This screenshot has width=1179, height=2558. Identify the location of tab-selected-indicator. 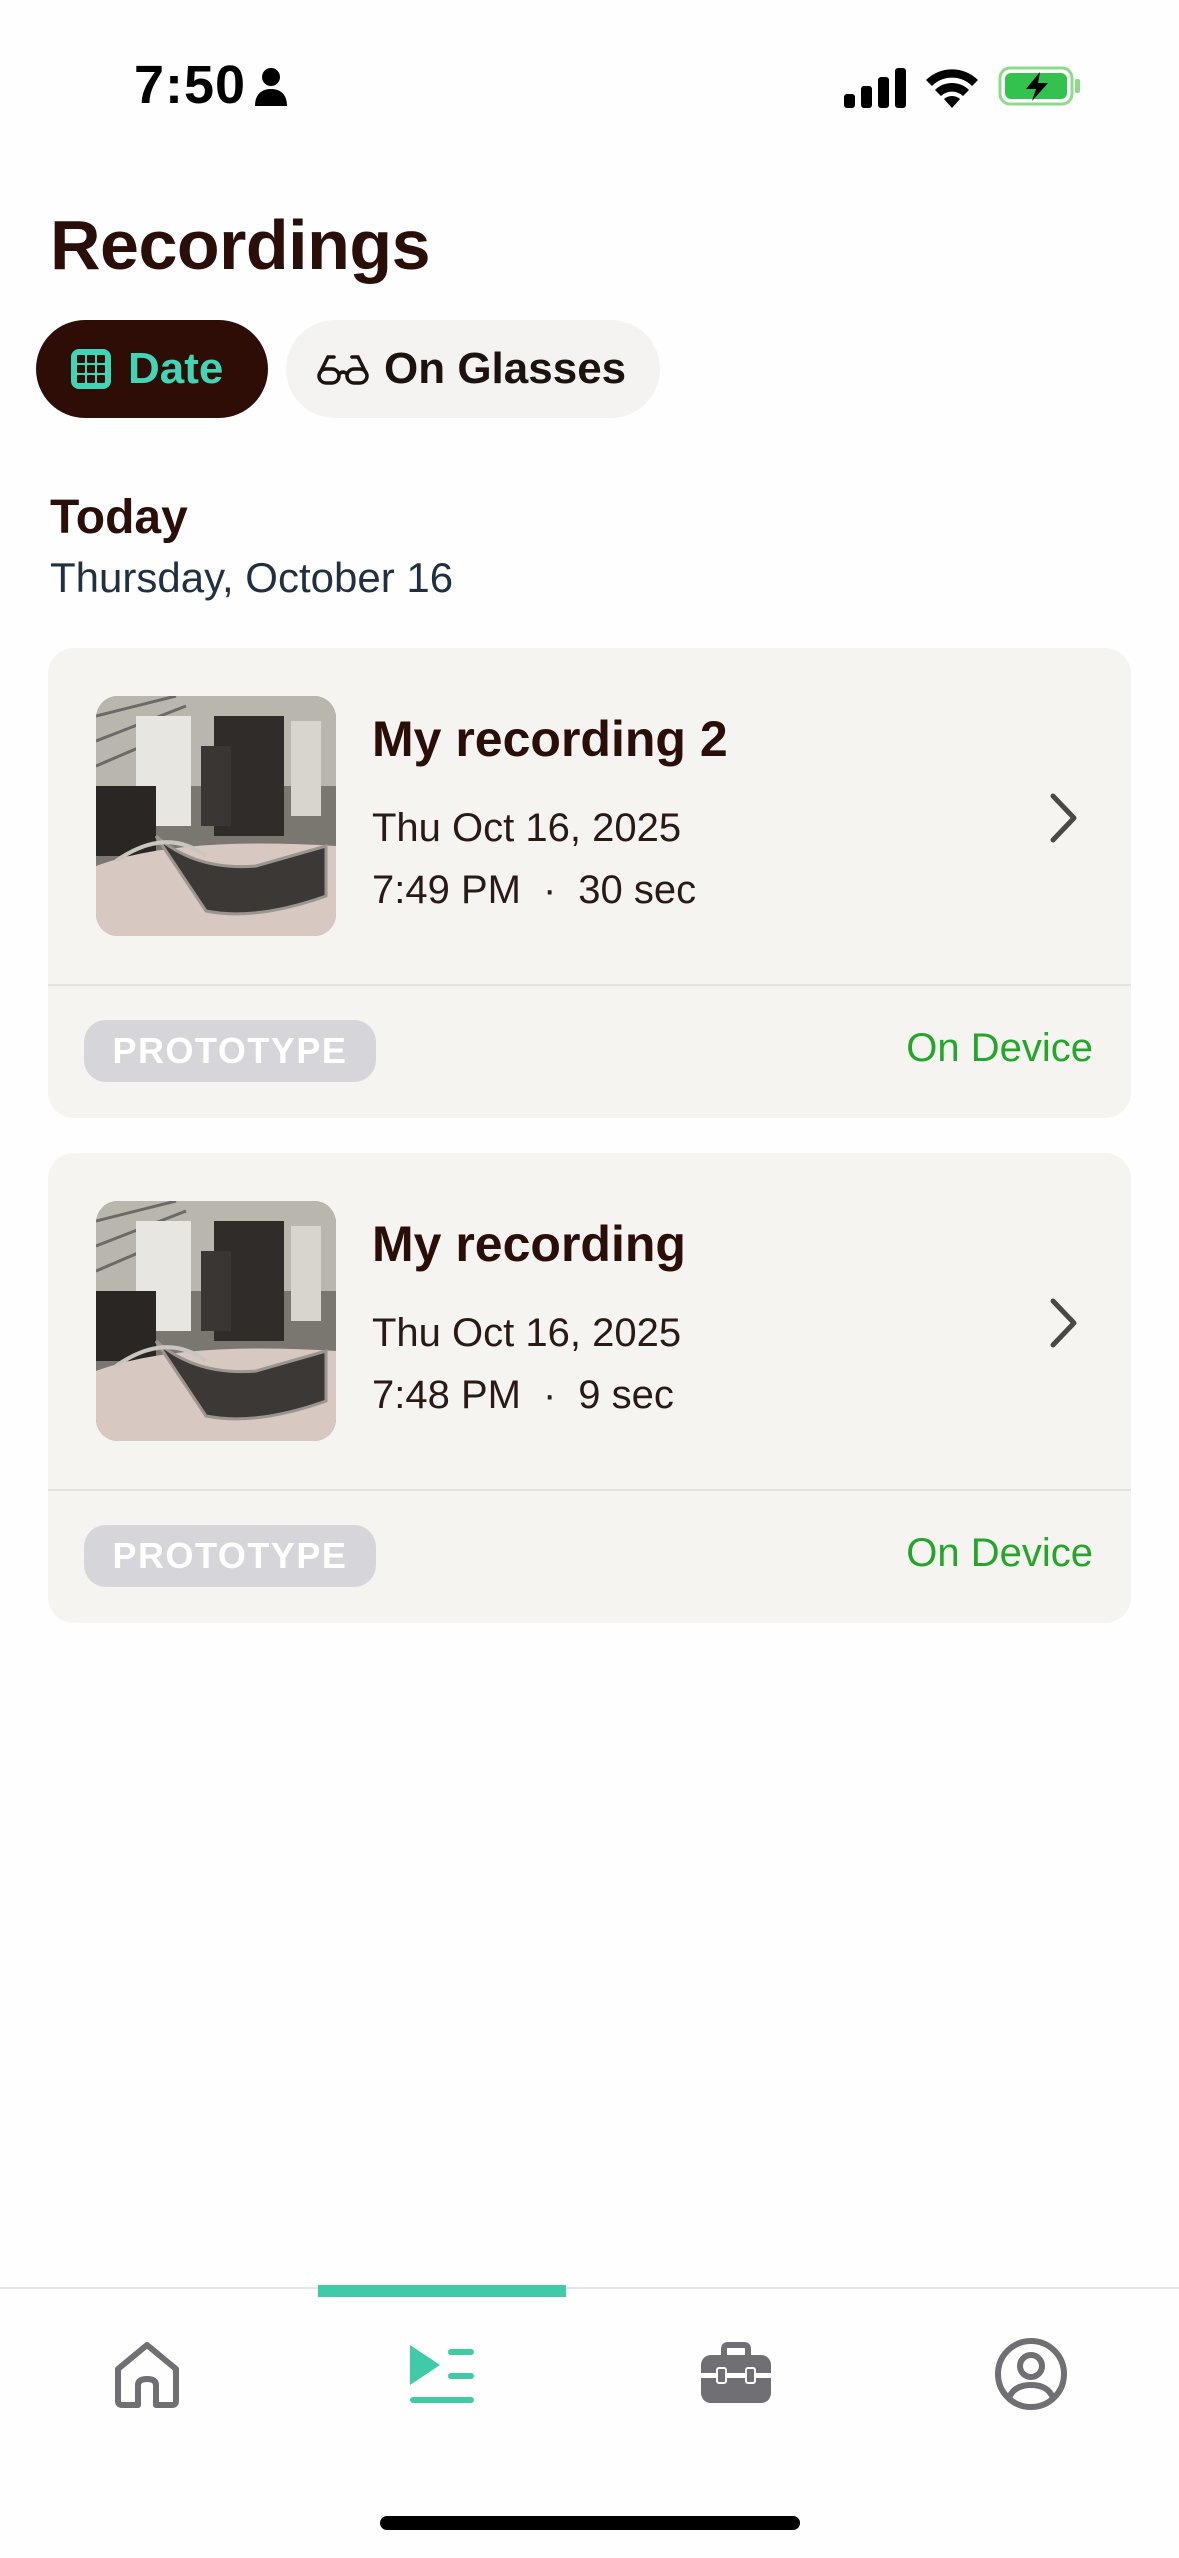
(442, 2291).